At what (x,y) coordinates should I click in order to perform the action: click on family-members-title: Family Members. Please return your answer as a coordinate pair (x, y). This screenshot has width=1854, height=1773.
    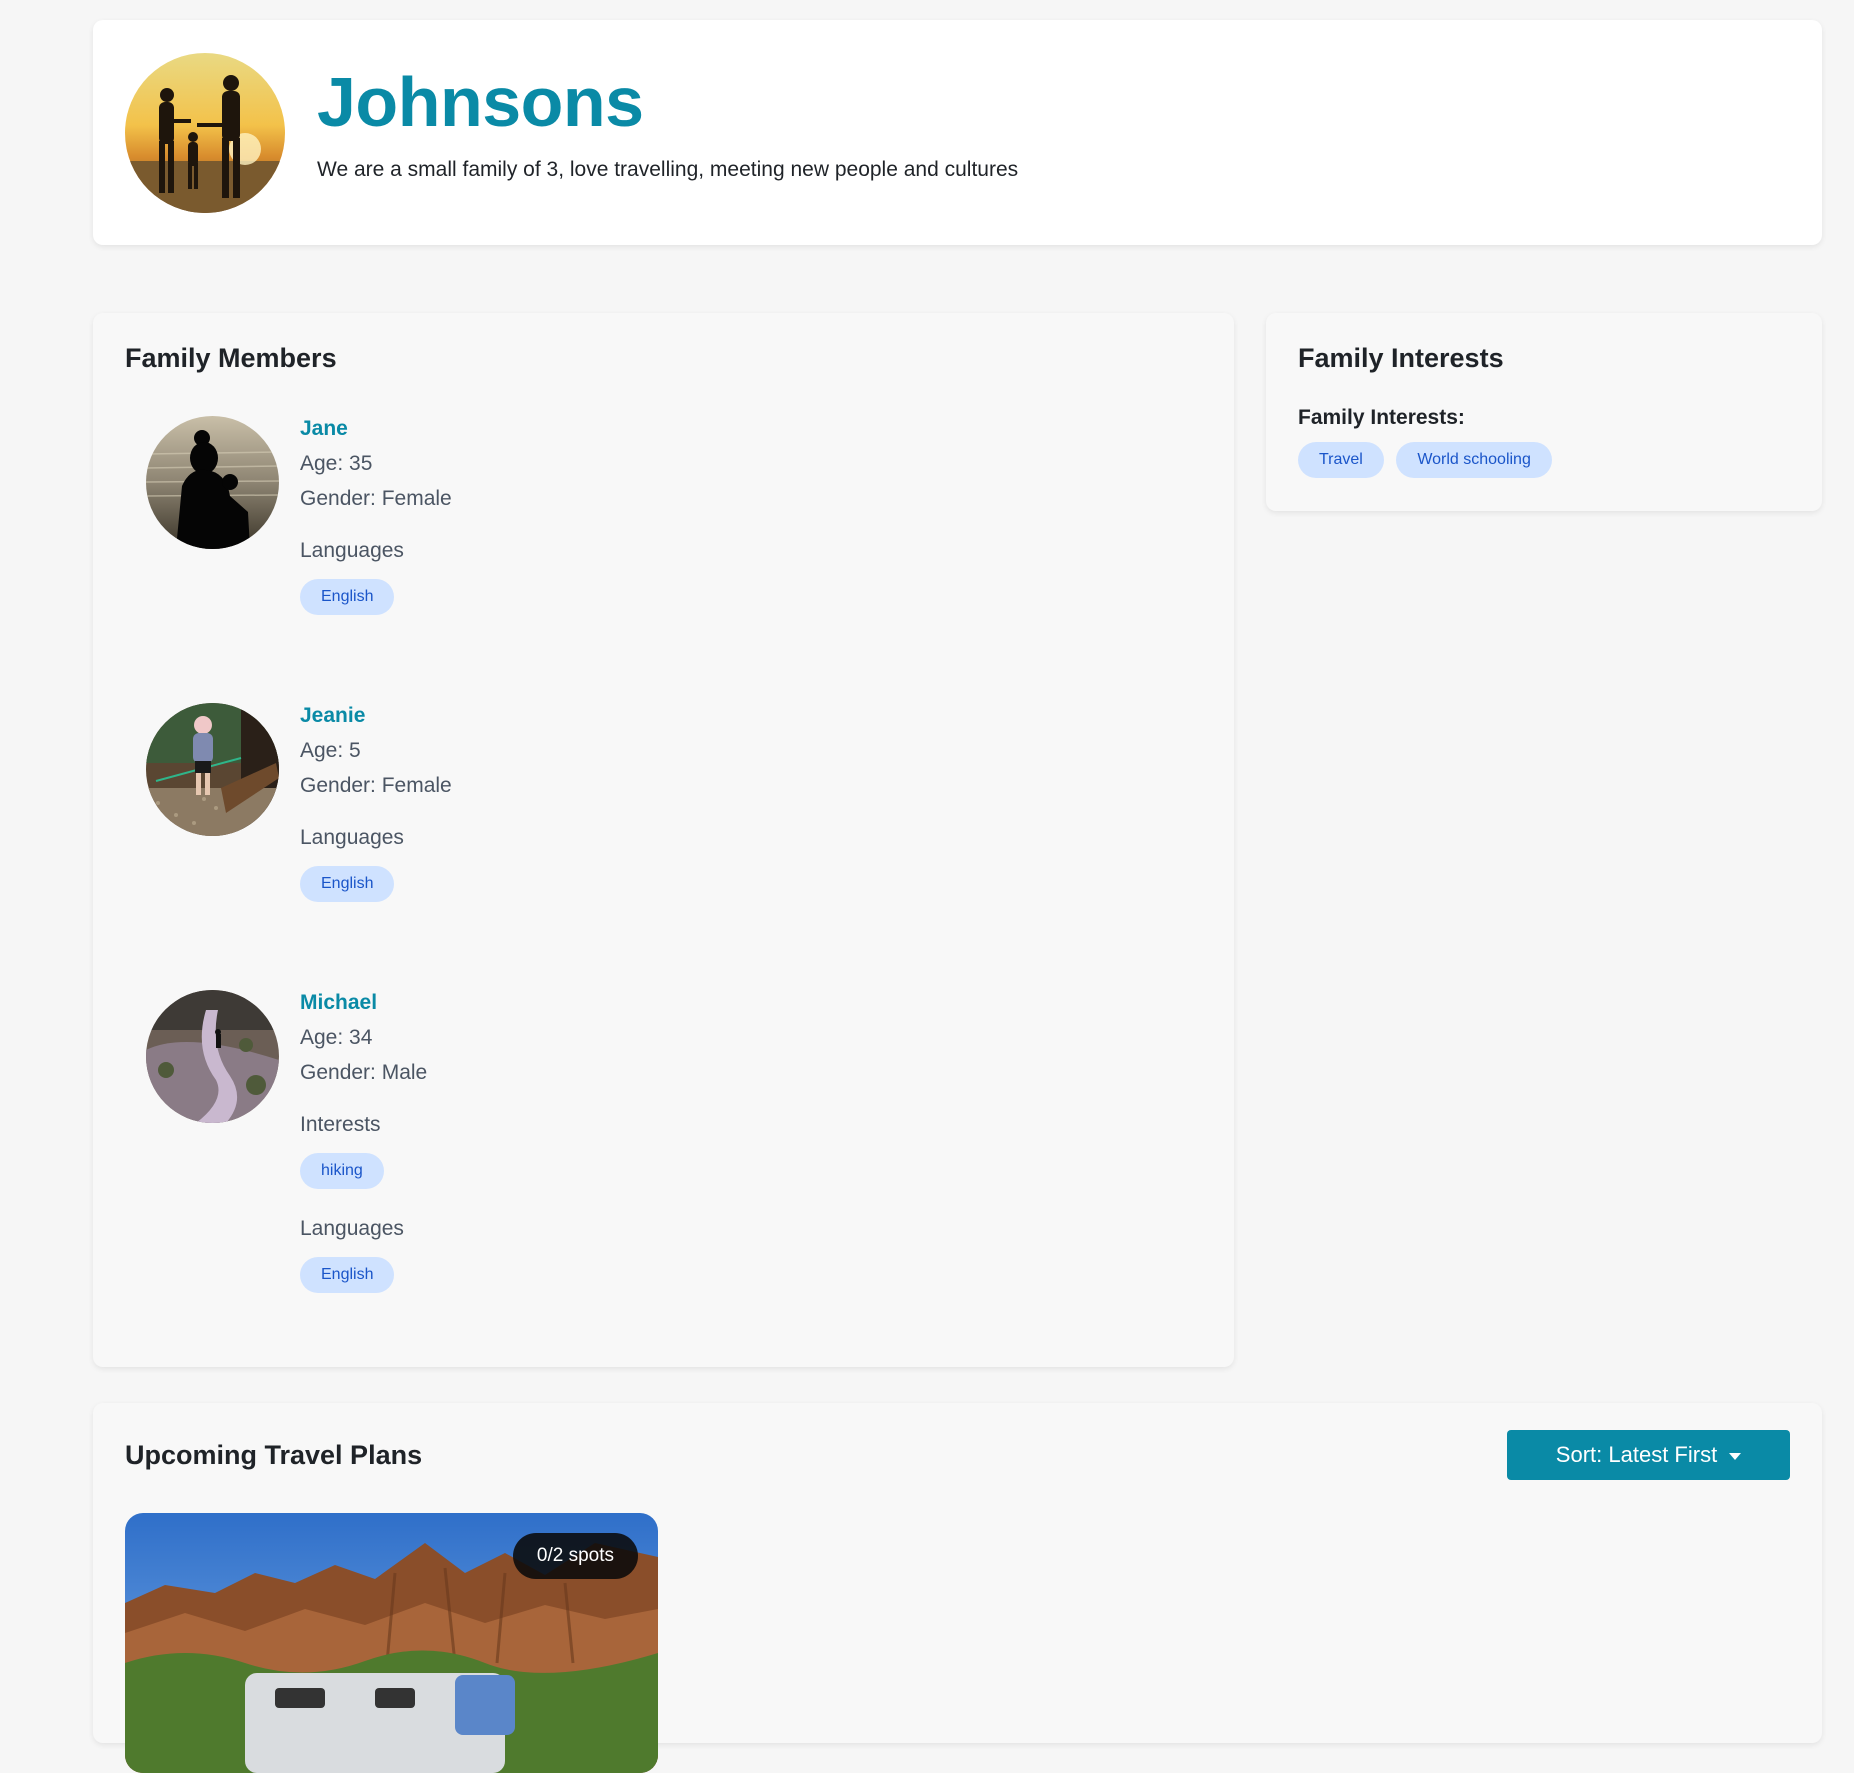
    Looking at the image, I should click on (231, 358).